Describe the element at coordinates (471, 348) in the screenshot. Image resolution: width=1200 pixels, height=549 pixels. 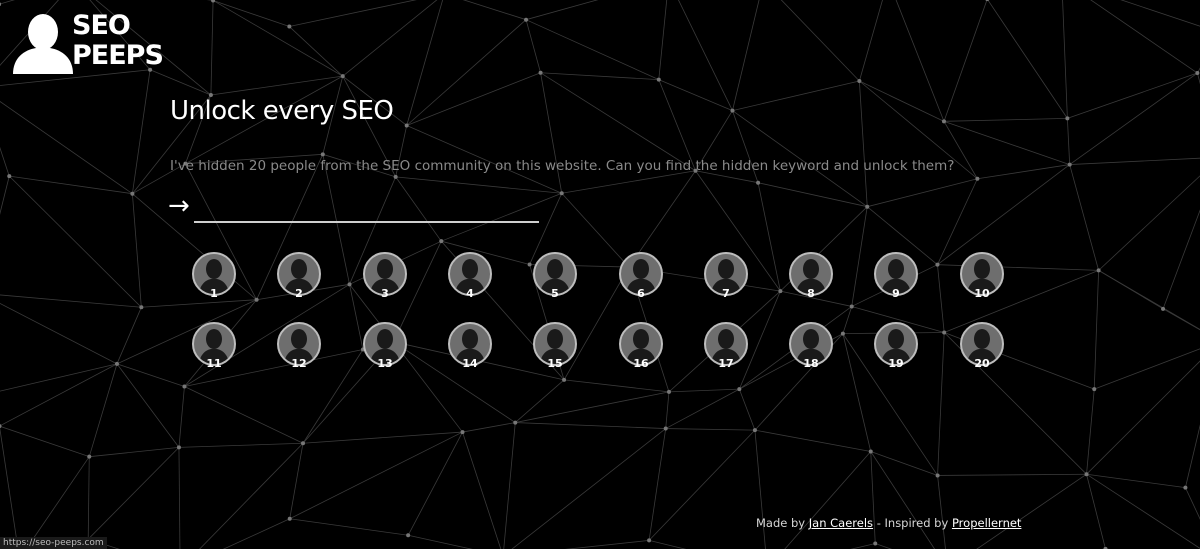
I see `peep-avatar-button: 14` at that location.